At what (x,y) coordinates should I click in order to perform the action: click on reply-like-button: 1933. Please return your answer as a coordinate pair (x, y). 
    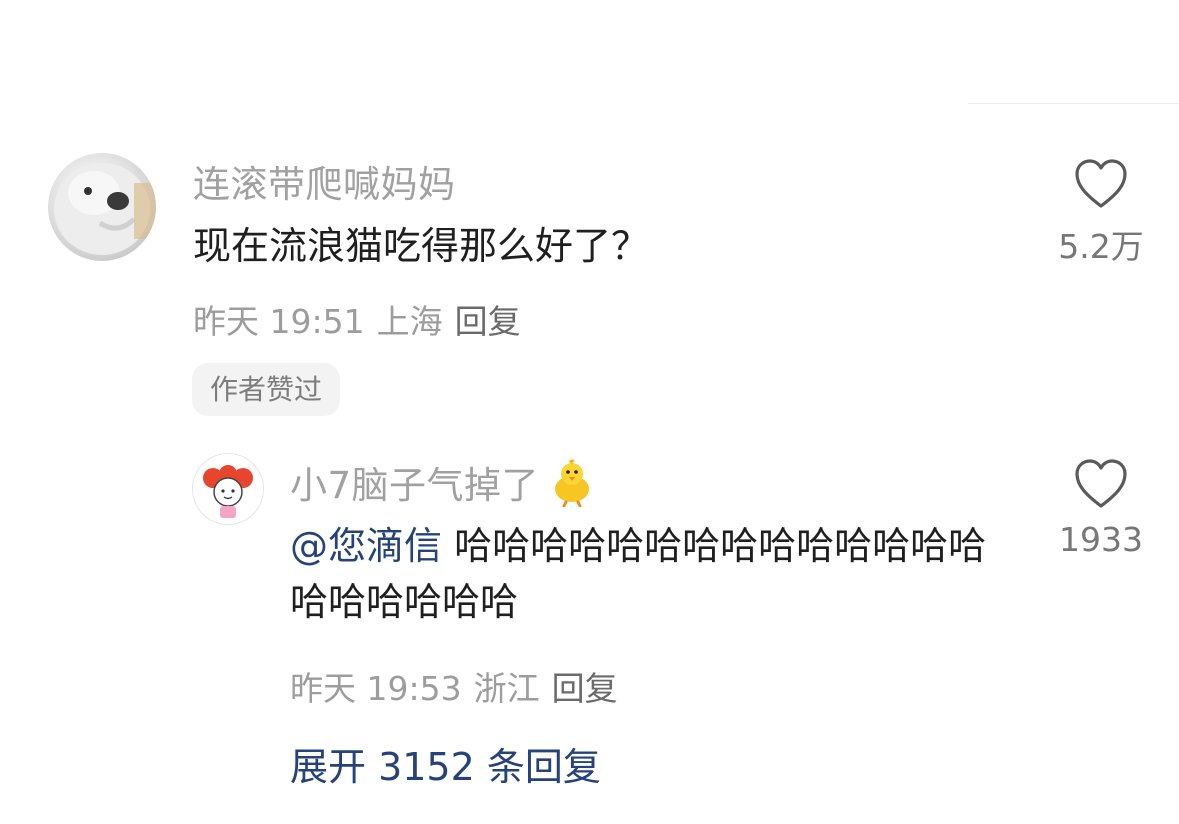
    Looking at the image, I should click on (1101, 508).